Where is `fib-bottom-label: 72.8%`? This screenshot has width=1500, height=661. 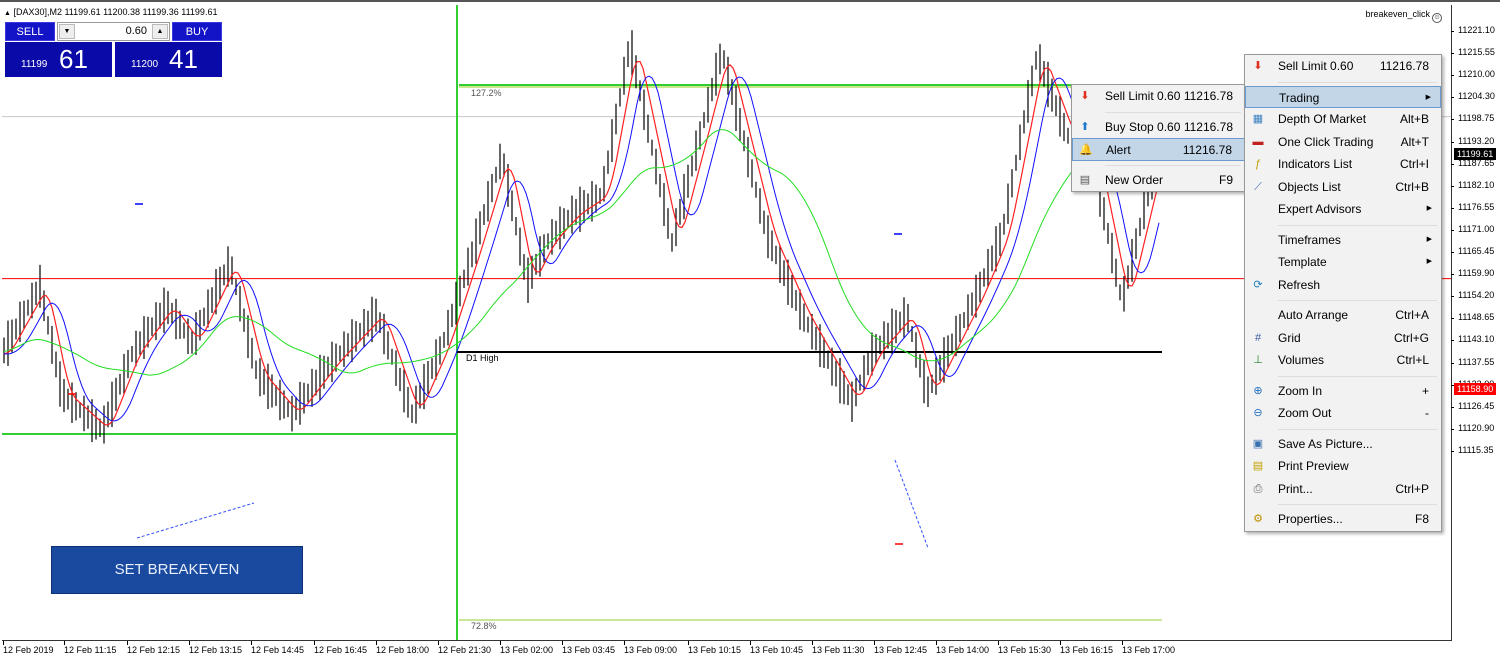
fib-bottom-label: 72.8% is located at coordinates (484, 626).